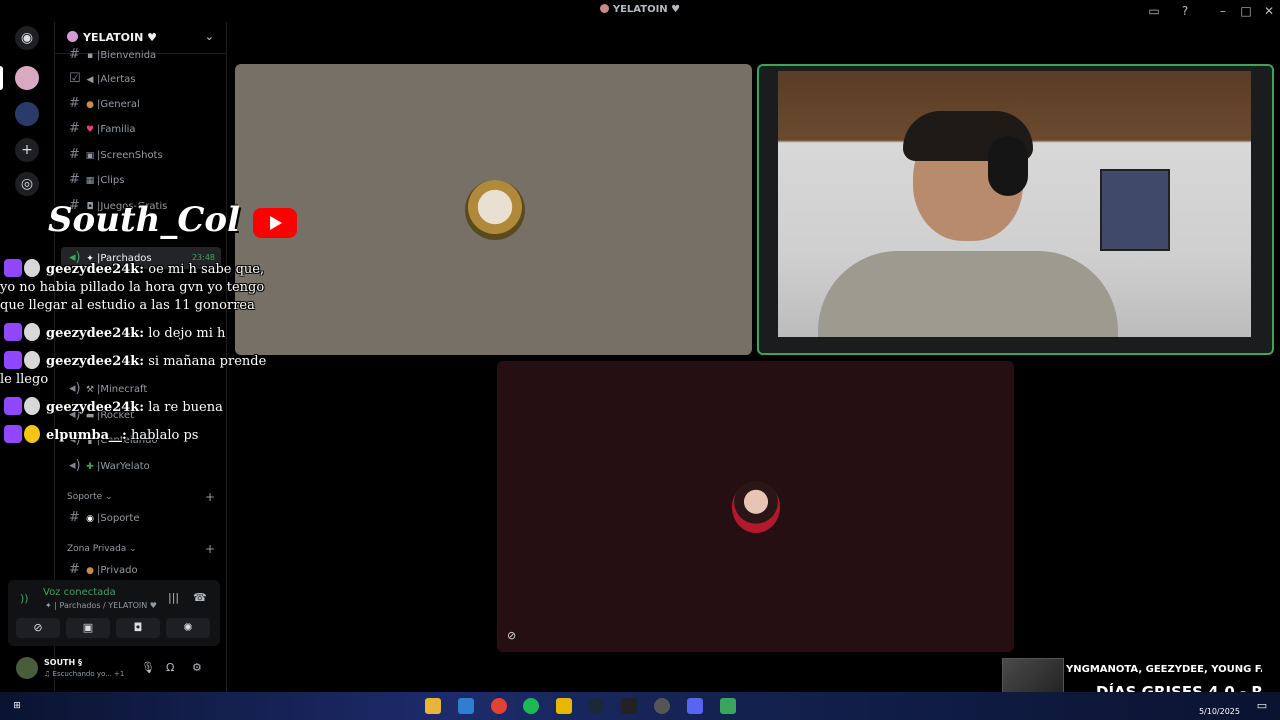 The height and width of the screenshot is (720, 1280). I want to click on settings-gear-icon: ⚙, so click(197, 667).